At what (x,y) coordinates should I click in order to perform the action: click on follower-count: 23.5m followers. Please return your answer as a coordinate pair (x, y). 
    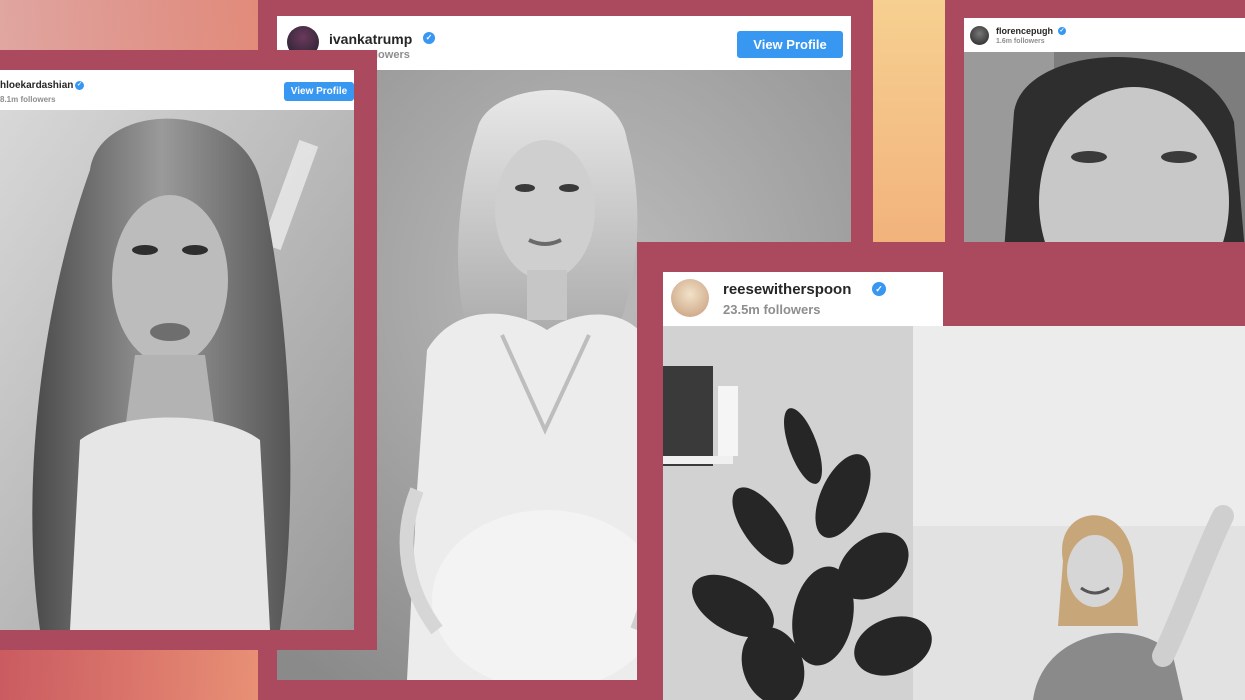
    Looking at the image, I should click on (772, 309).